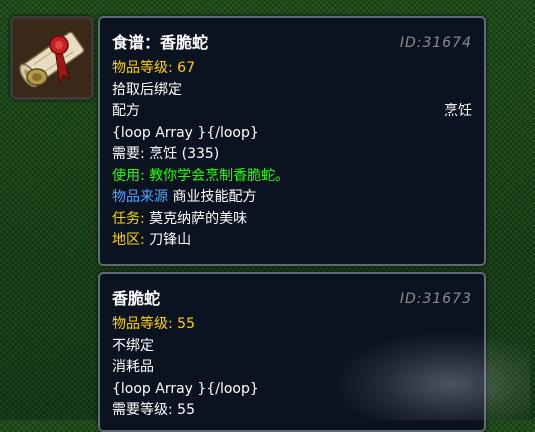 This screenshot has width=535, height=432. What do you see at coordinates (435, 299) in the screenshot?
I see `item-id: ID:31673` at bounding box center [435, 299].